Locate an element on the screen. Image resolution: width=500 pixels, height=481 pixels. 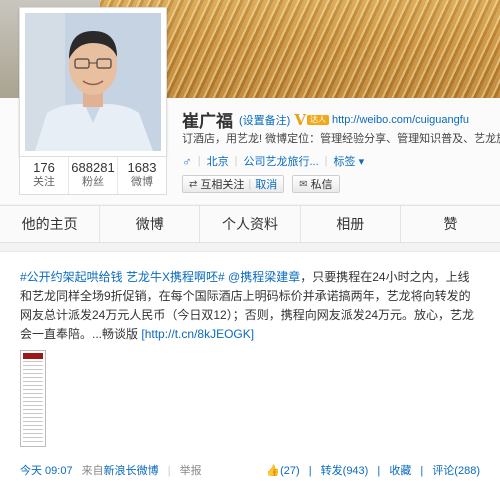
post-thumbnail is located at coordinates (33, 398).